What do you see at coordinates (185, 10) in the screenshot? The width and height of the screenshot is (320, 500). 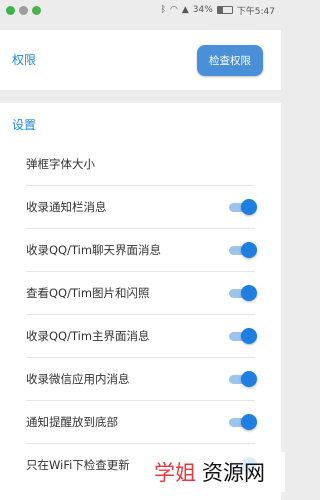 I see `signal-icon: ▲` at bounding box center [185, 10].